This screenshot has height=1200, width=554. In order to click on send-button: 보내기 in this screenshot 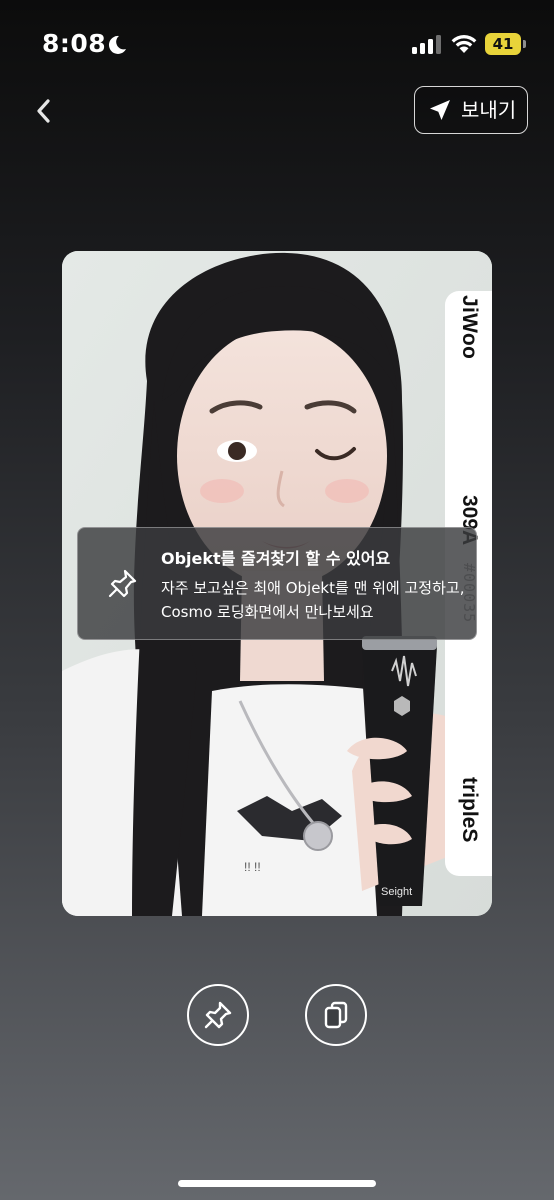, I will do `click(471, 110)`.